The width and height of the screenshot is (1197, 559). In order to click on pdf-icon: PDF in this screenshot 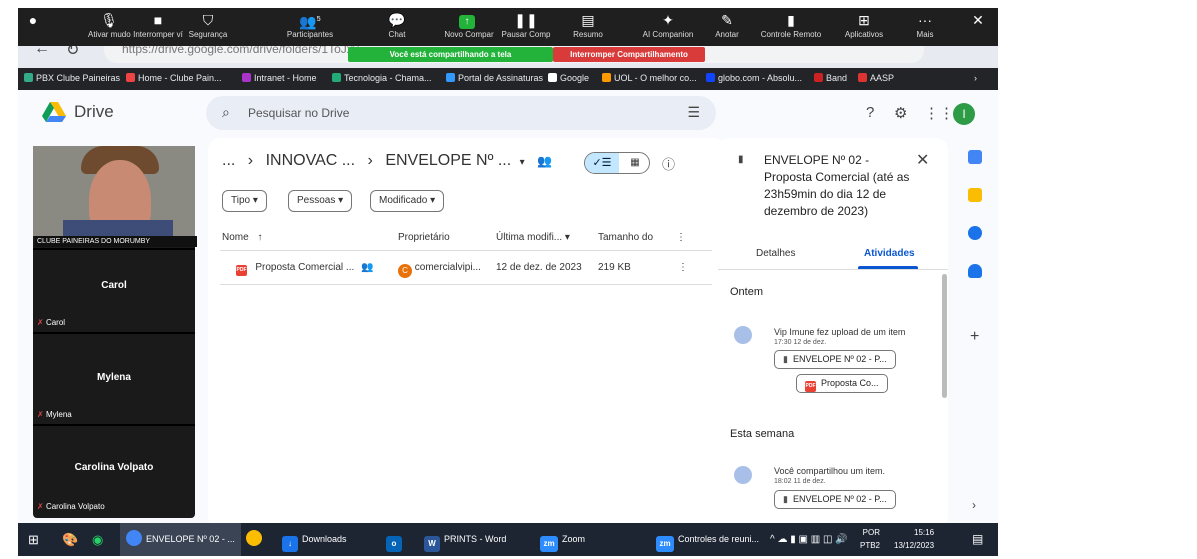, I will do `click(810, 386)`.